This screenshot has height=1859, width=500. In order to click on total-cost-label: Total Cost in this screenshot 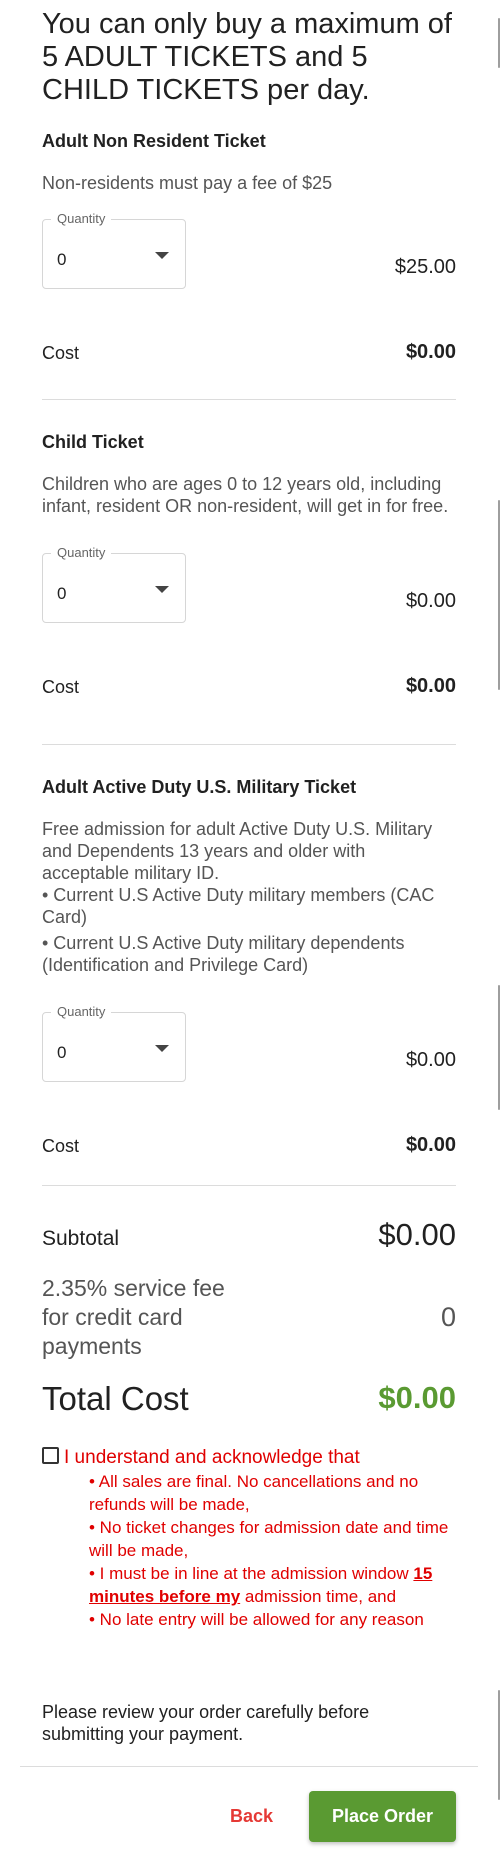, I will do `click(115, 1398)`.